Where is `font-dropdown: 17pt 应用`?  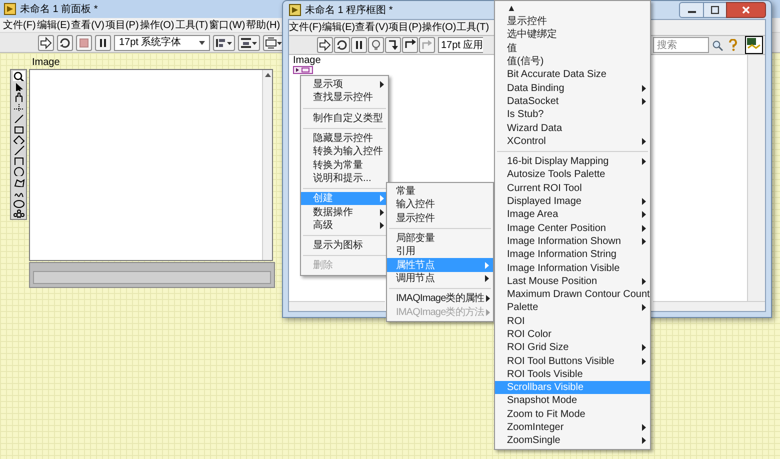 font-dropdown: 17pt 应用 is located at coordinates (461, 45).